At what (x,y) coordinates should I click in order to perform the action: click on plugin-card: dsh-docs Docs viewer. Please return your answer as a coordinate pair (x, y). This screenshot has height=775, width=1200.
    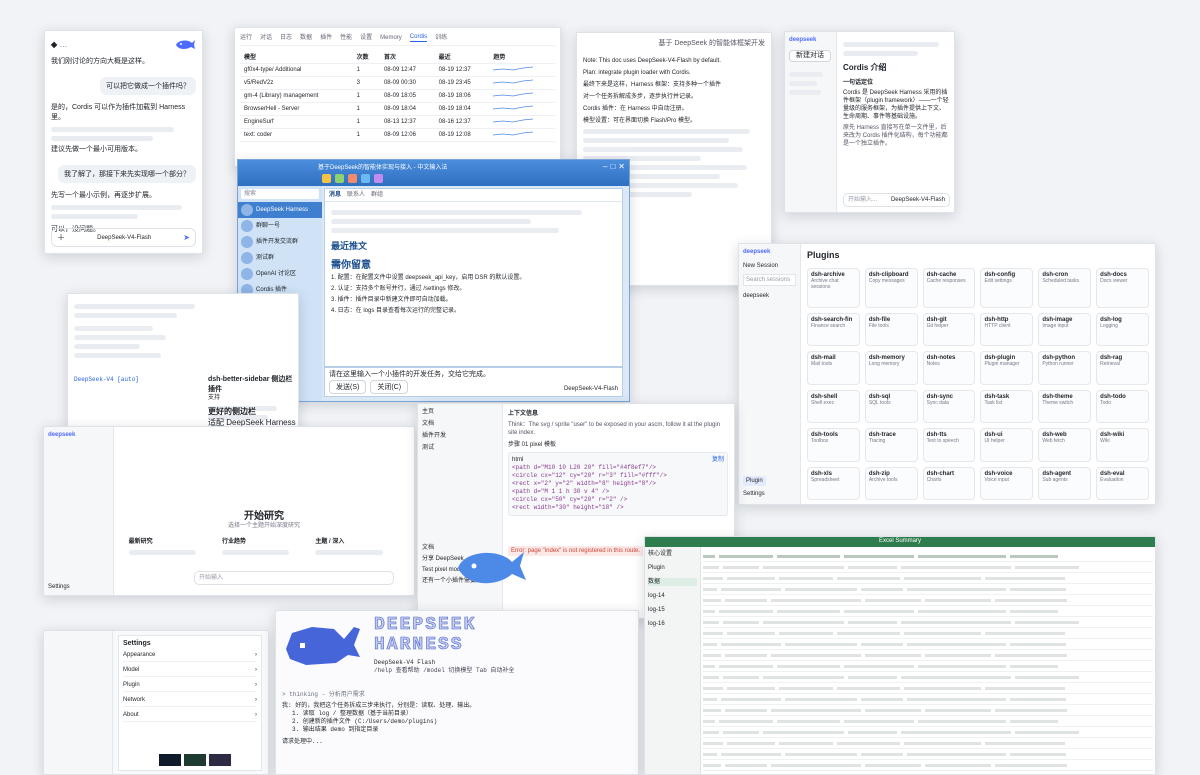
    Looking at the image, I should click on (1122, 288).